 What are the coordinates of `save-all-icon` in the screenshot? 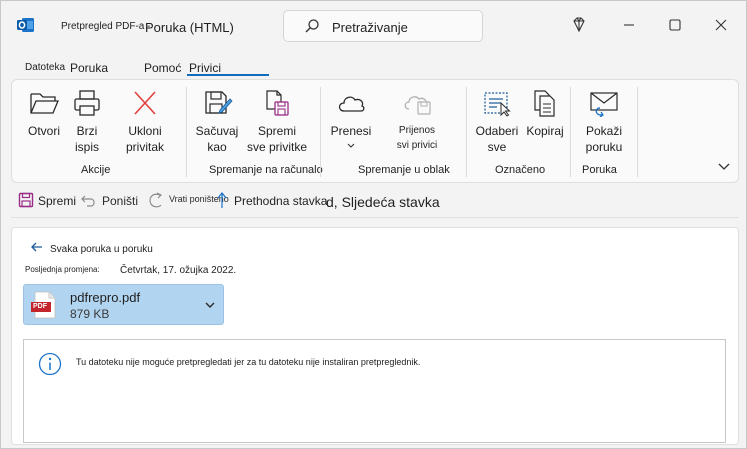 It's located at (277, 103).